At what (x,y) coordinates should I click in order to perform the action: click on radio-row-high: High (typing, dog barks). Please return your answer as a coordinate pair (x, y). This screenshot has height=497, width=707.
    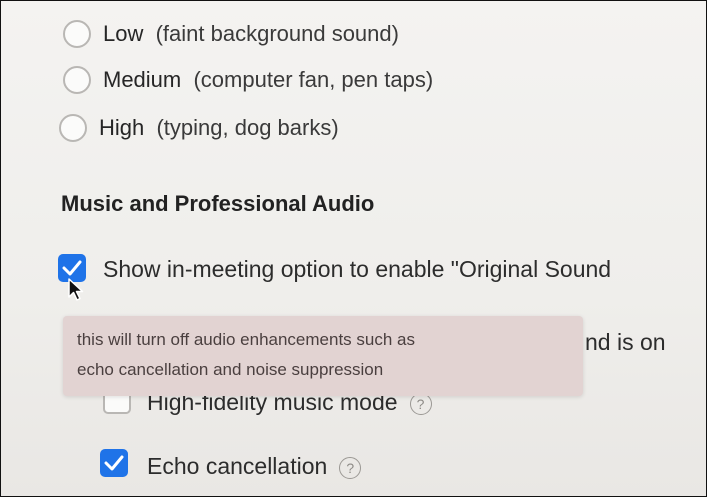
    Looking at the image, I should click on (199, 128).